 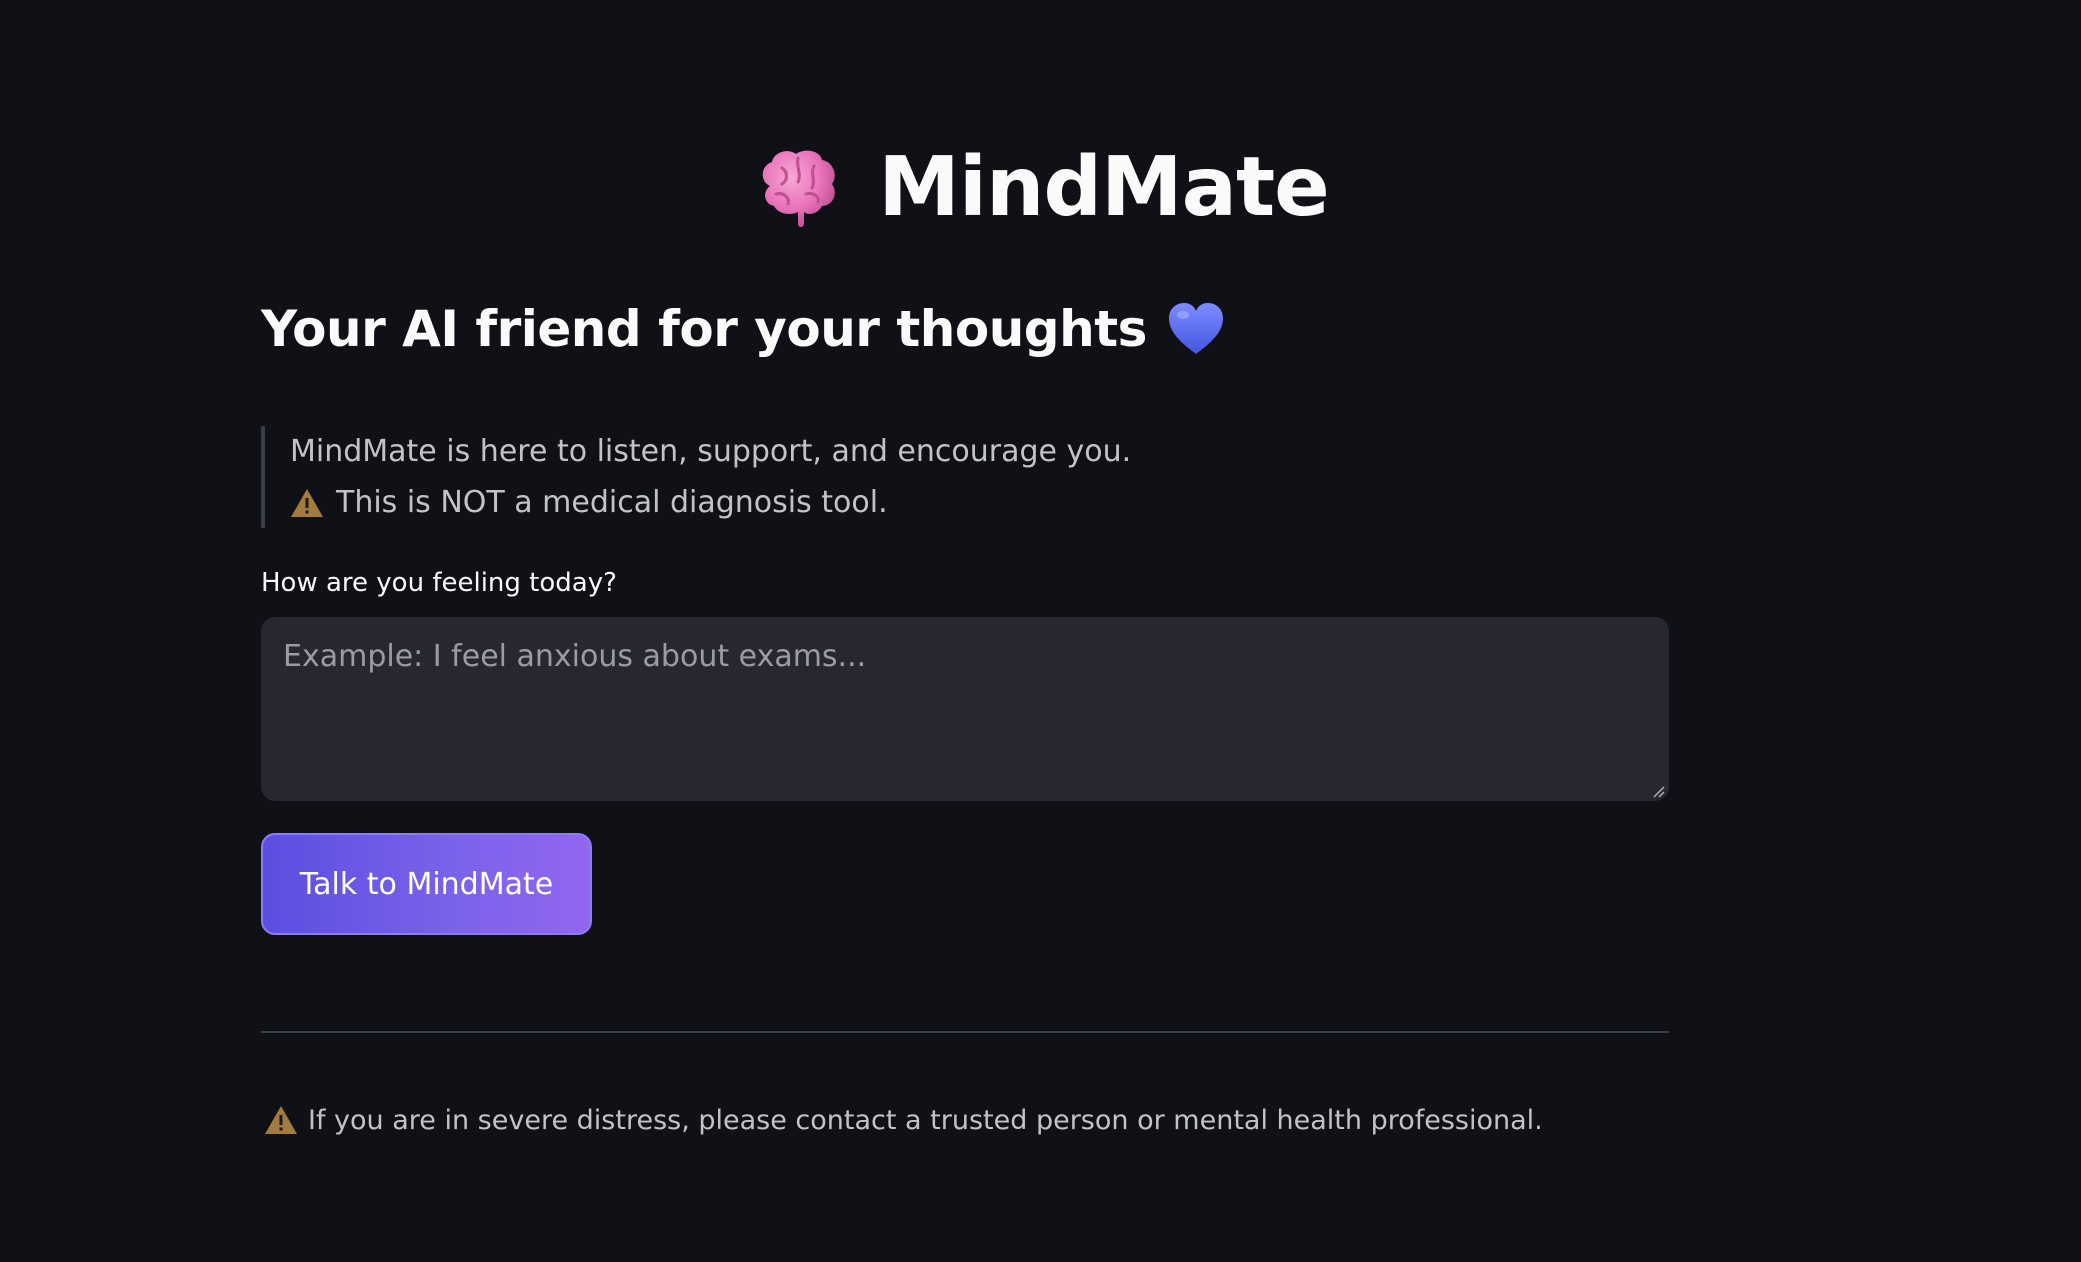 What do you see at coordinates (1104, 187) in the screenshot?
I see `app-title-text: MindMate` at bounding box center [1104, 187].